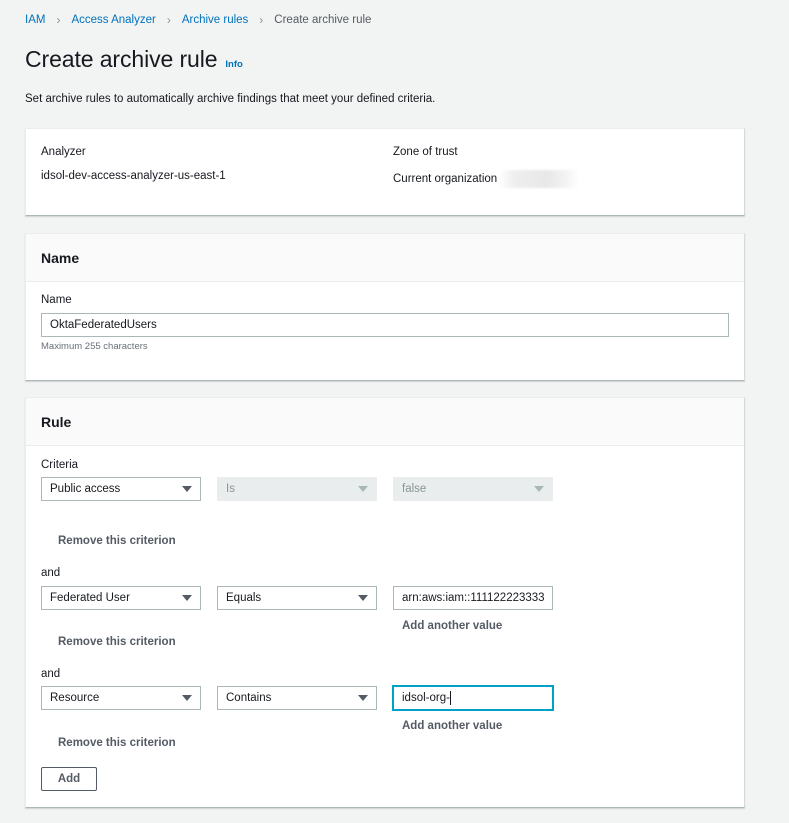 This screenshot has width=789, height=823. I want to click on zone-of-trust-value: Current organization, so click(445, 179).